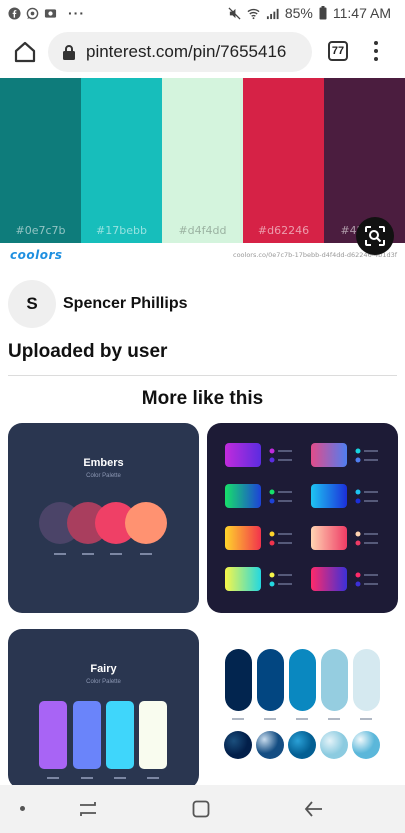 Image resolution: width=405 pixels, height=833 pixels. I want to click on visual-search-button, so click(375, 236).